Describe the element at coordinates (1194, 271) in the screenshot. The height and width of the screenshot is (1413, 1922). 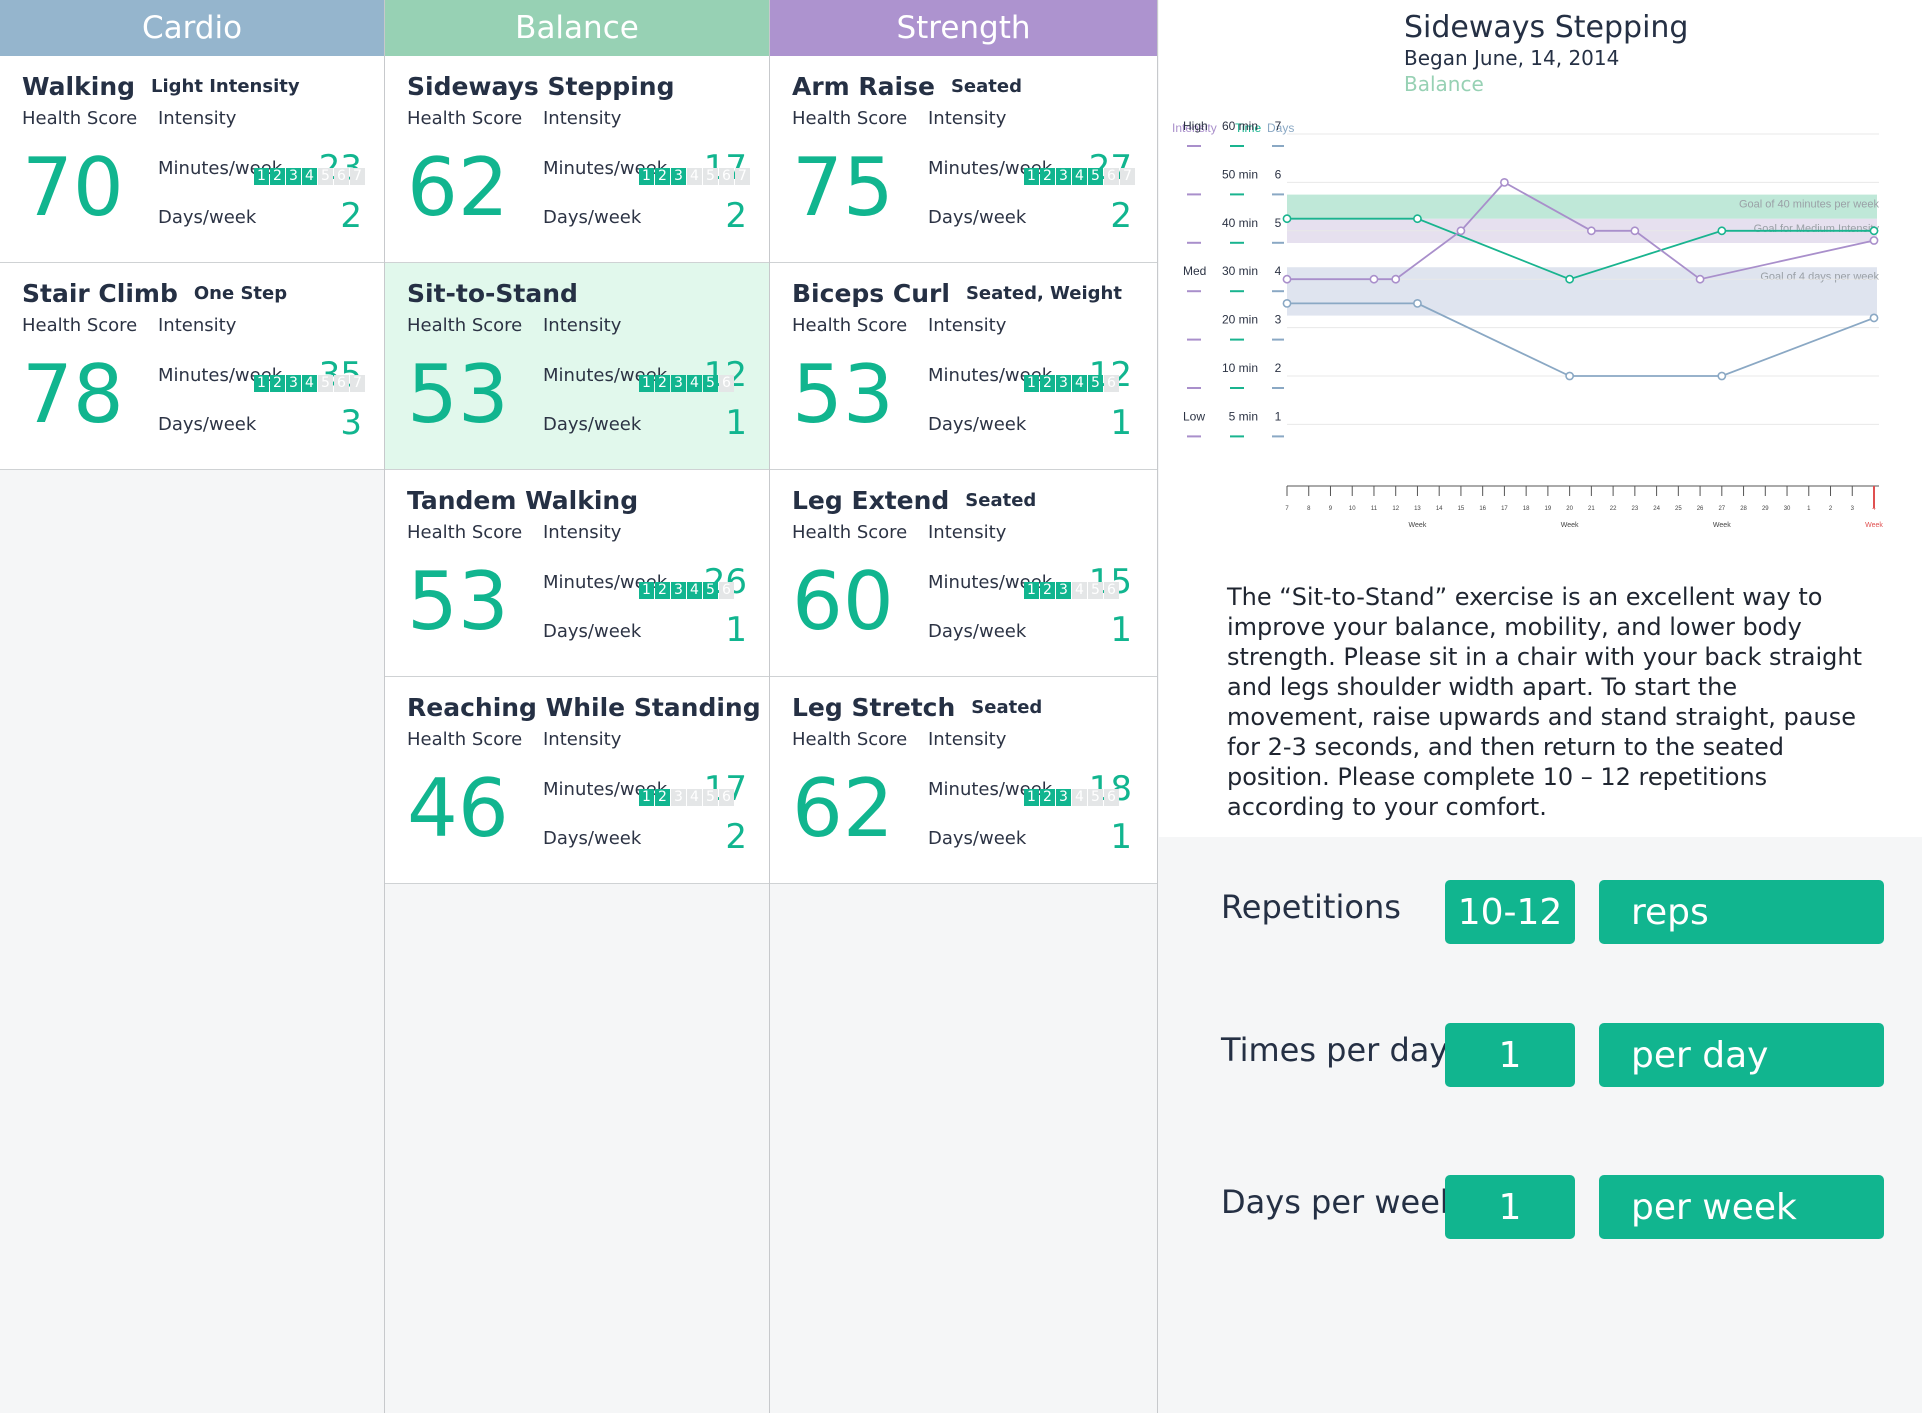
I see `y-intensity-label: Med` at that location.